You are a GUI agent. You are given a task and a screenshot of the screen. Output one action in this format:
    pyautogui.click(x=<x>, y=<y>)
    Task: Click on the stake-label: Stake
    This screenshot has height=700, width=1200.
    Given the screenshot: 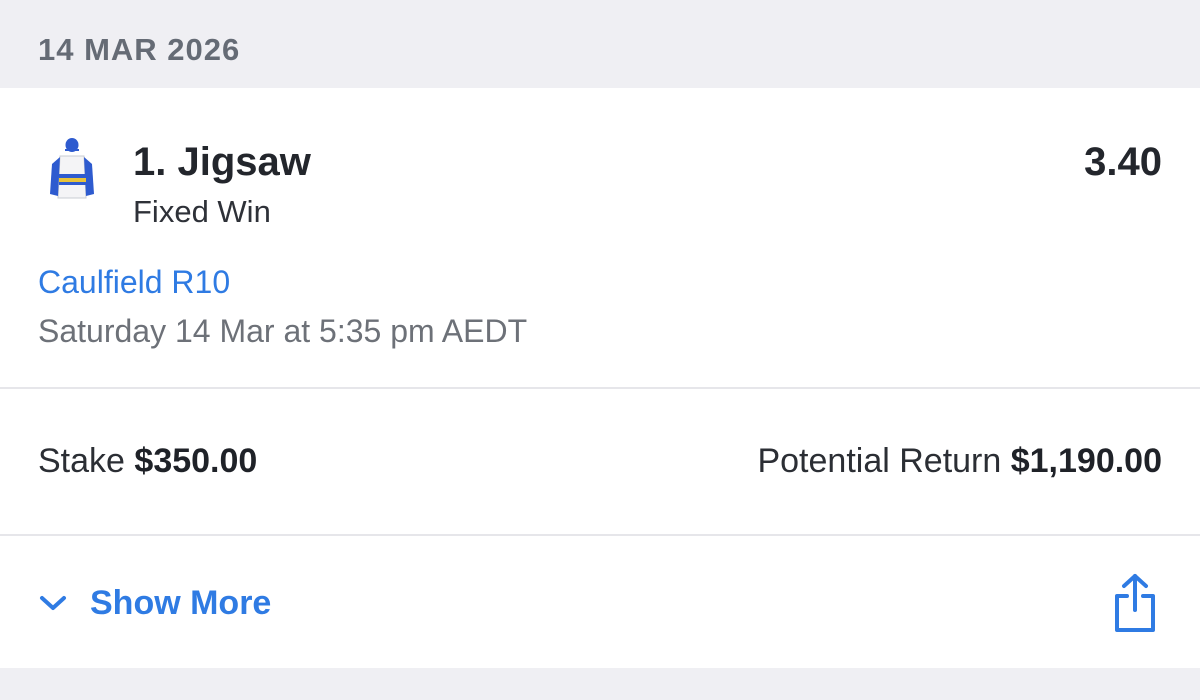 What is the action you would take?
    pyautogui.click(x=81, y=461)
    